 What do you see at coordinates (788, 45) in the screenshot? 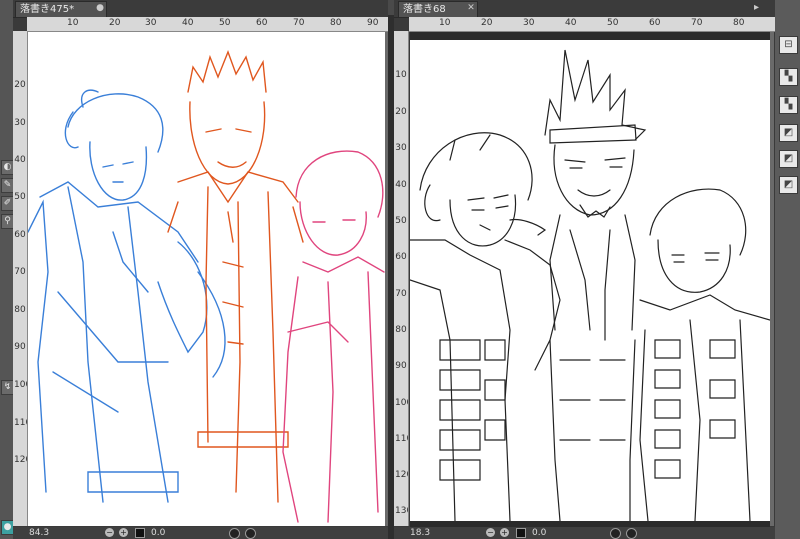
I see `ruler-tool-icon: ⊟` at bounding box center [788, 45].